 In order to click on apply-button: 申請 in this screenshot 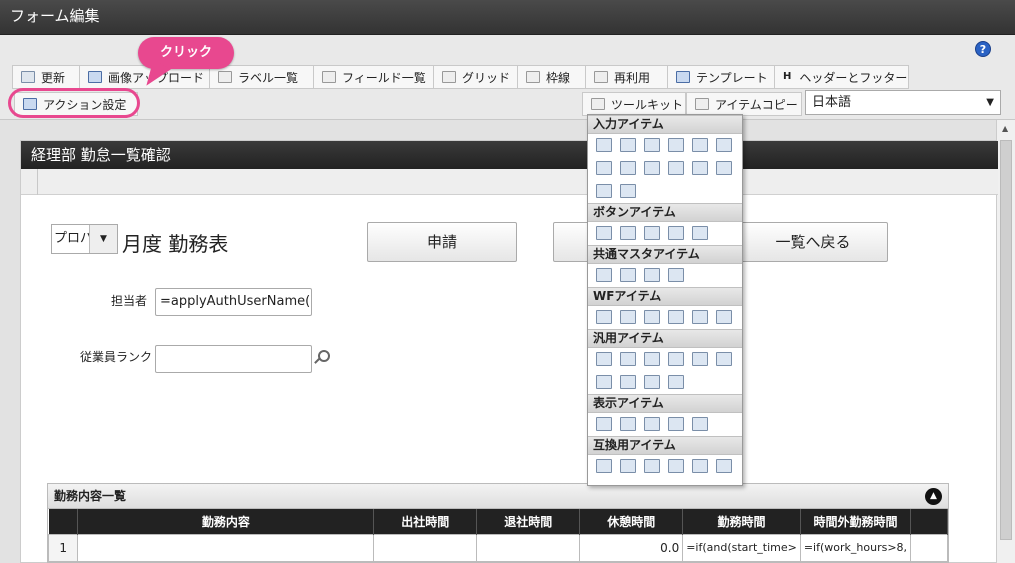, I will do `click(442, 242)`.